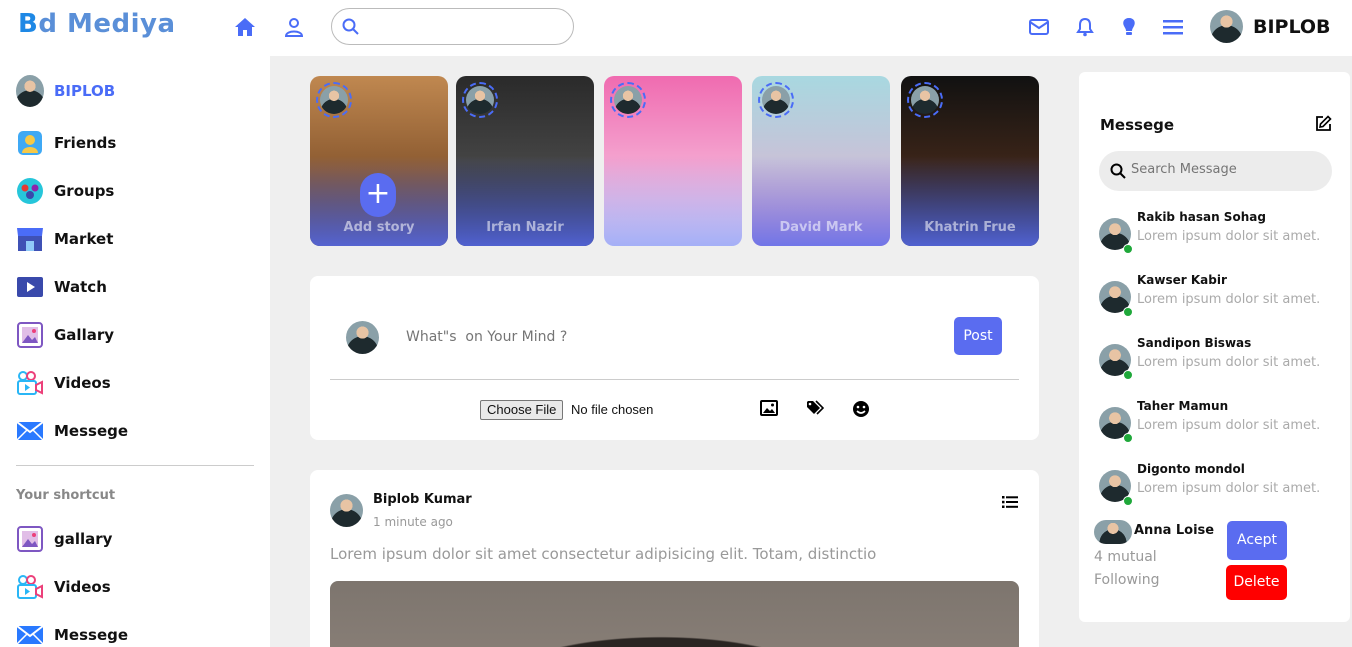  What do you see at coordinates (656, 337) in the screenshot?
I see `post-input` at bounding box center [656, 337].